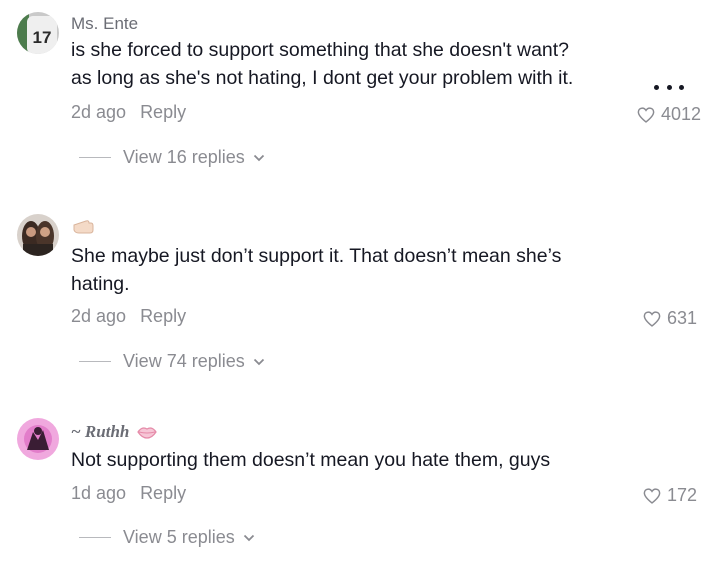  Describe the element at coordinates (184, 361) in the screenshot. I see `view-replies-label: View 74 replies` at that location.